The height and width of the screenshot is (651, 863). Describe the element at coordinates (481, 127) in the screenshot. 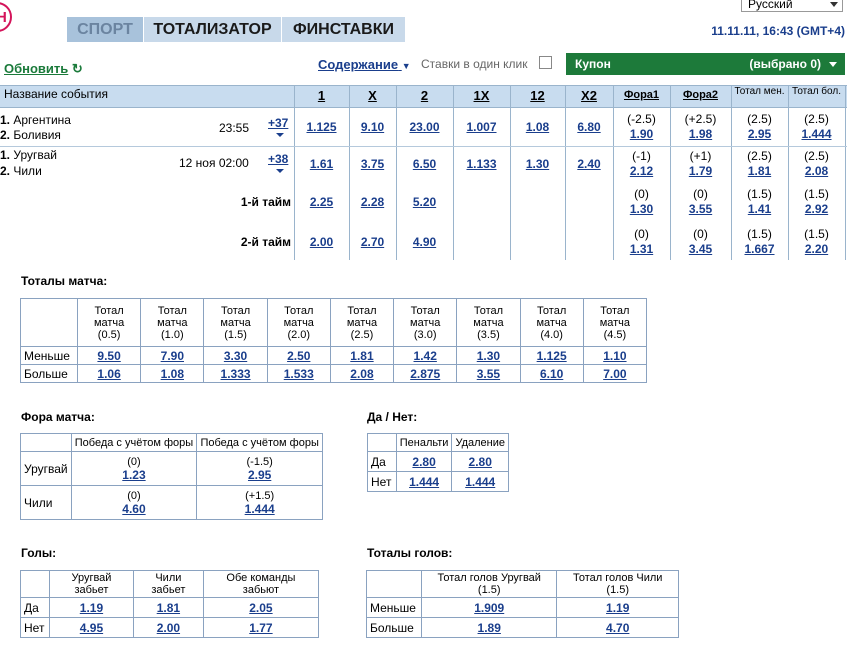

I see `odd-1x: 1.007` at that location.